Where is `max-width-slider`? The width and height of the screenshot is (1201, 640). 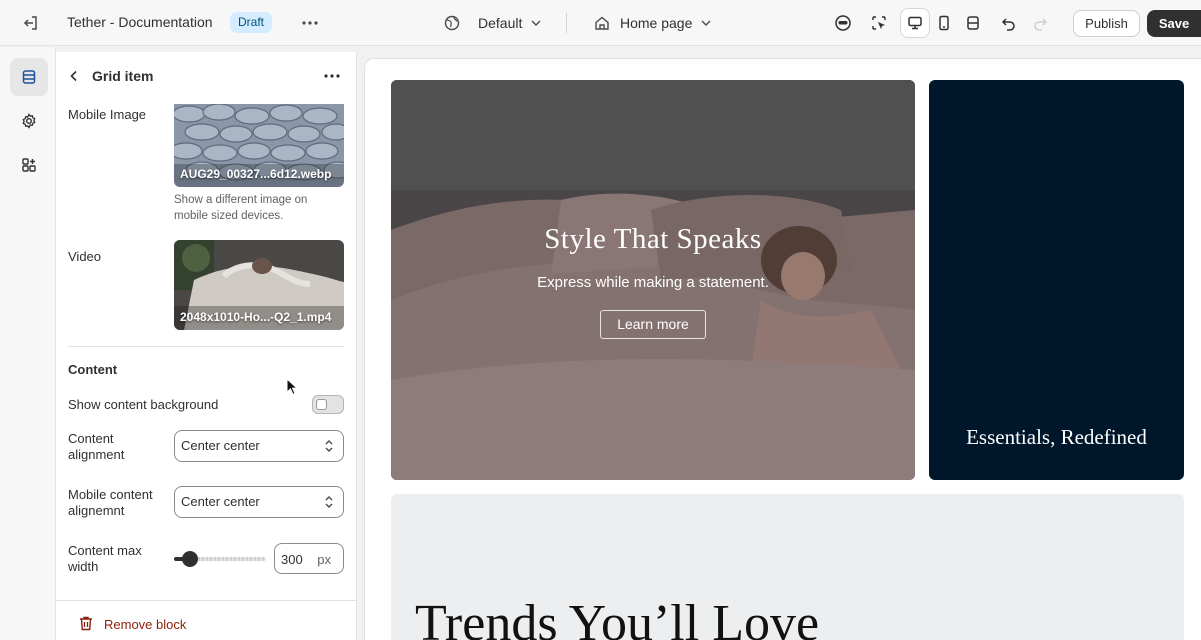
max-width-slider is located at coordinates (220, 559).